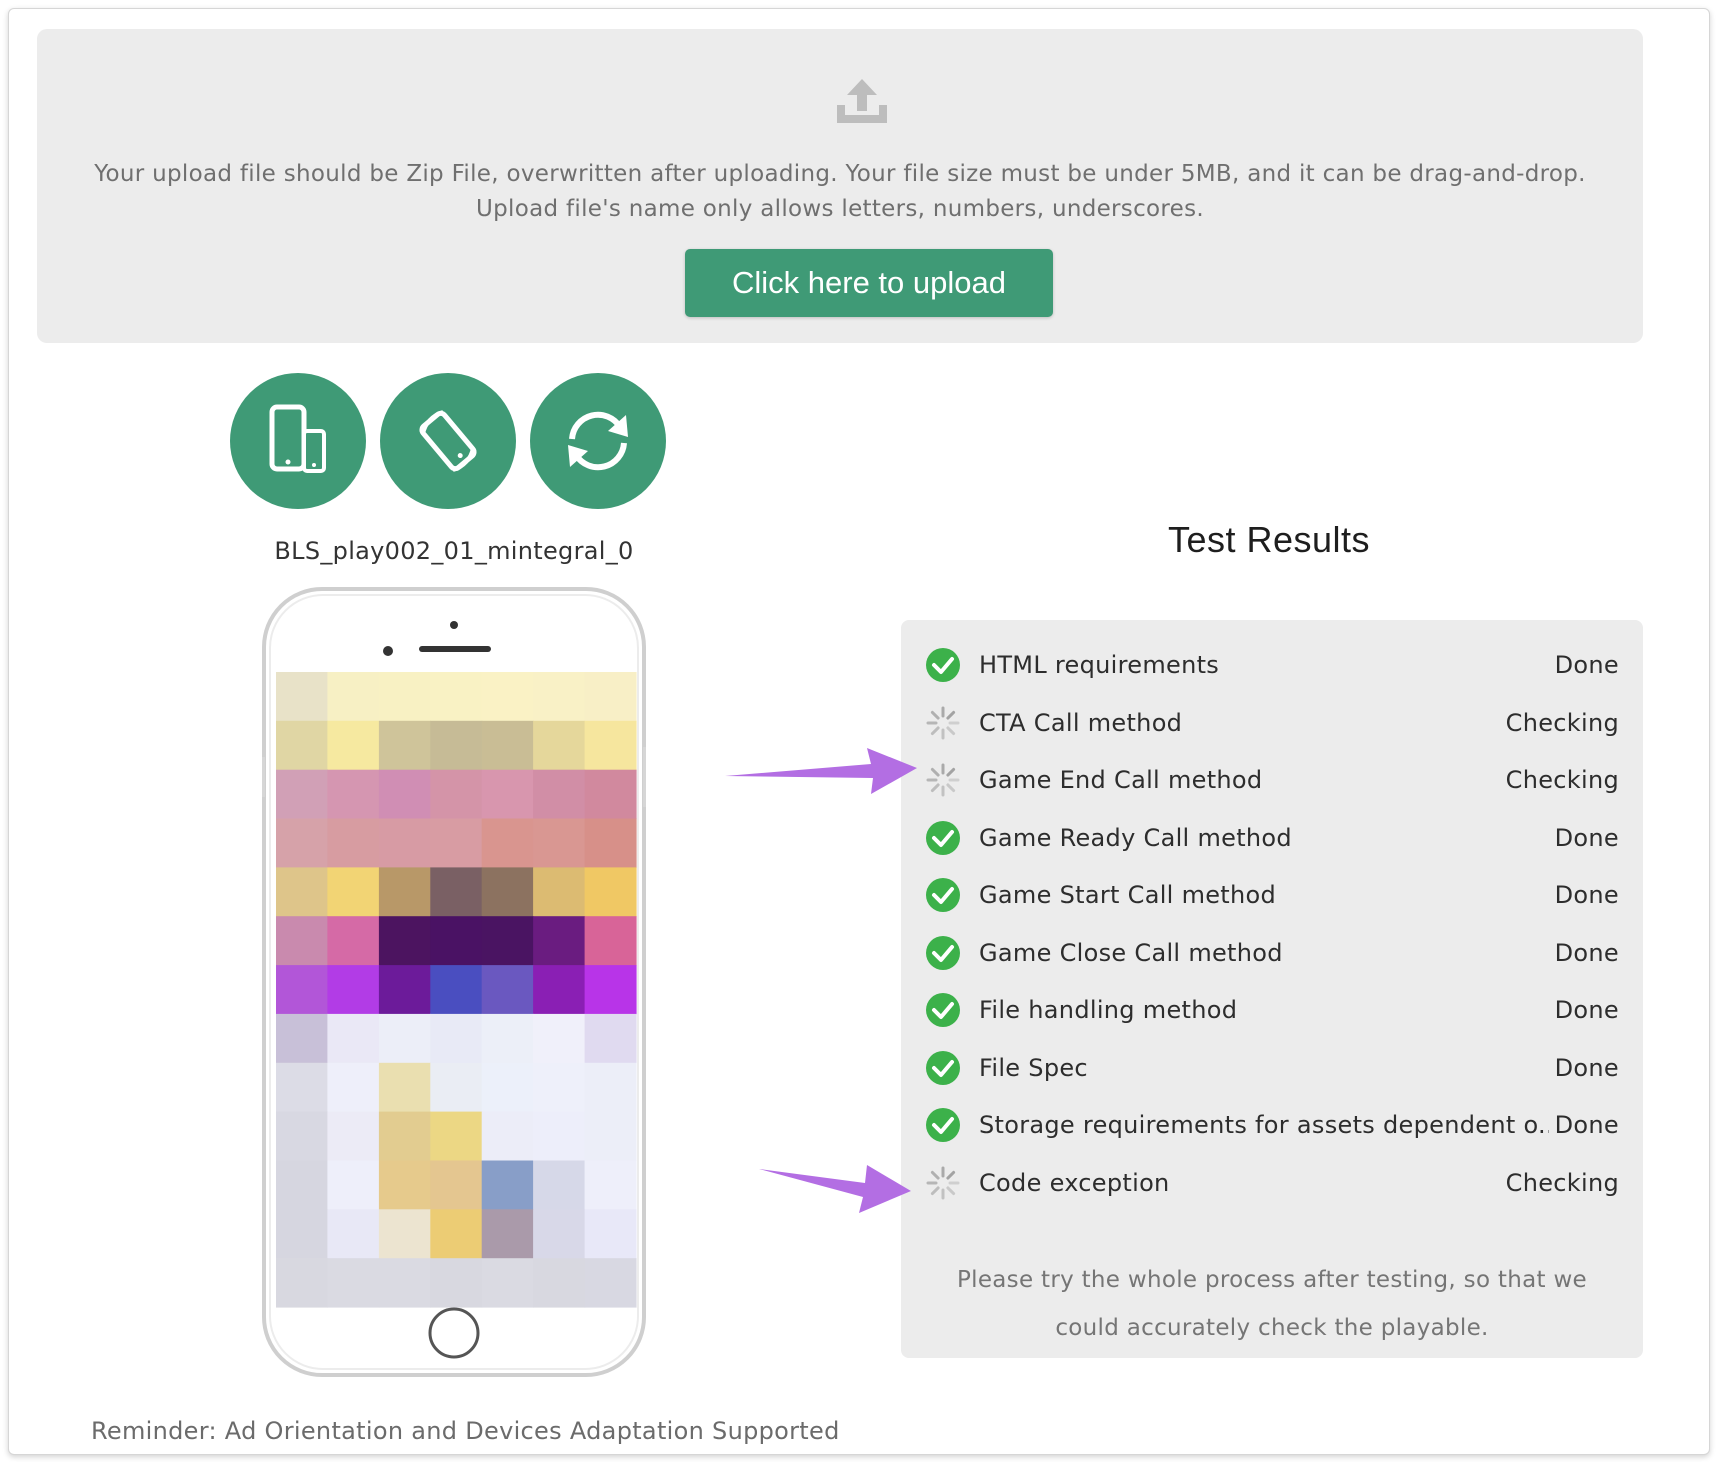  What do you see at coordinates (1272, 723) in the screenshot?
I see `result-row: CTA Call method Checking` at bounding box center [1272, 723].